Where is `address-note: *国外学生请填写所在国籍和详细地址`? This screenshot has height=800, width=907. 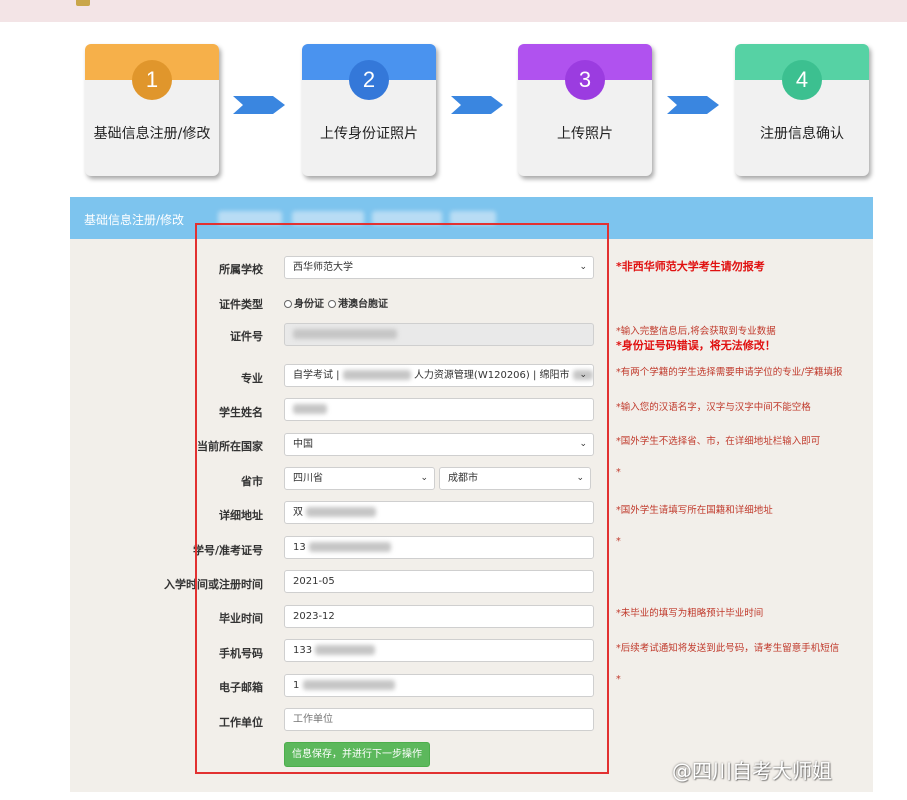 address-note: *国外学生请填写所在国籍和详细地址 is located at coordinates (694, 510).